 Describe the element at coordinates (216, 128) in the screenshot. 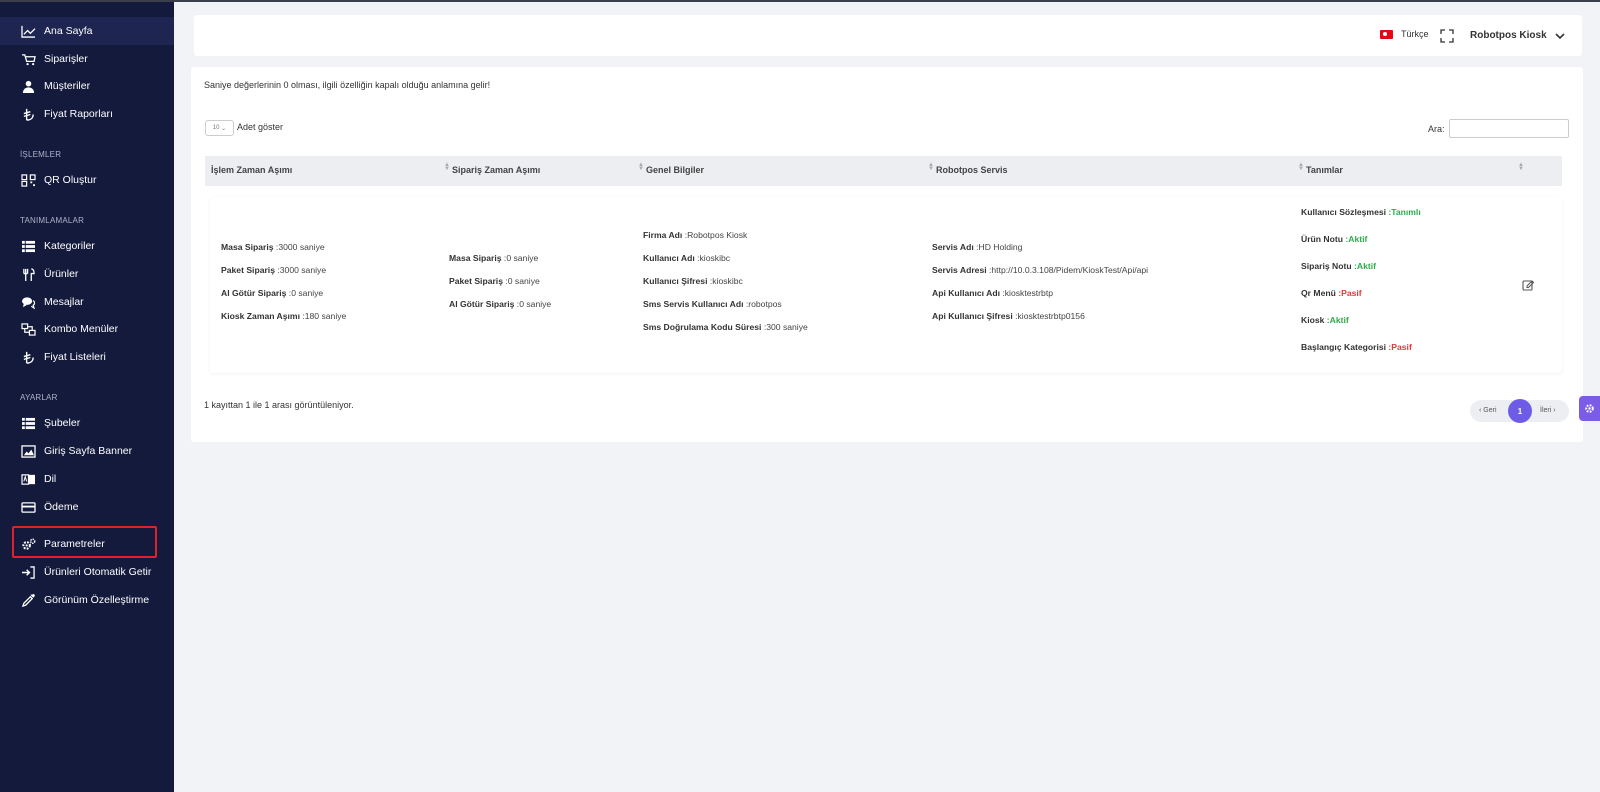

I see `page-length-value: 10` at that location.